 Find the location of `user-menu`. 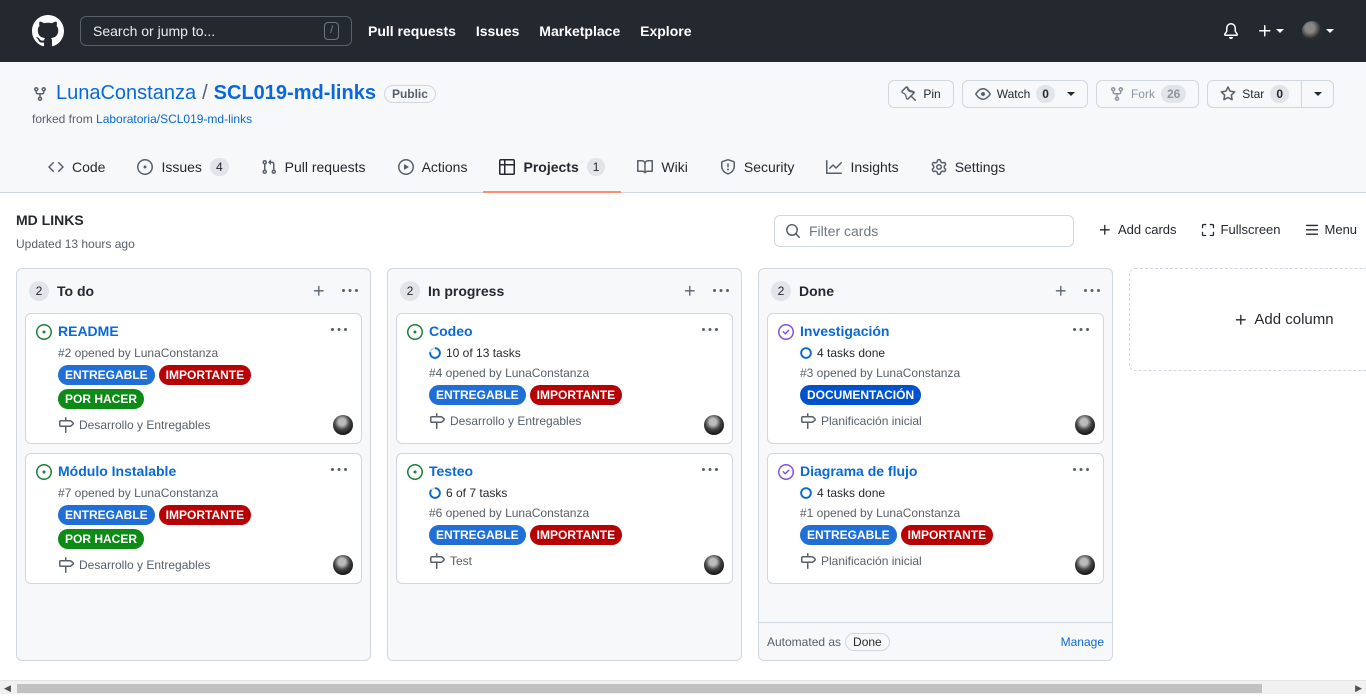

user-menu is located at coordinates (1318, 31).